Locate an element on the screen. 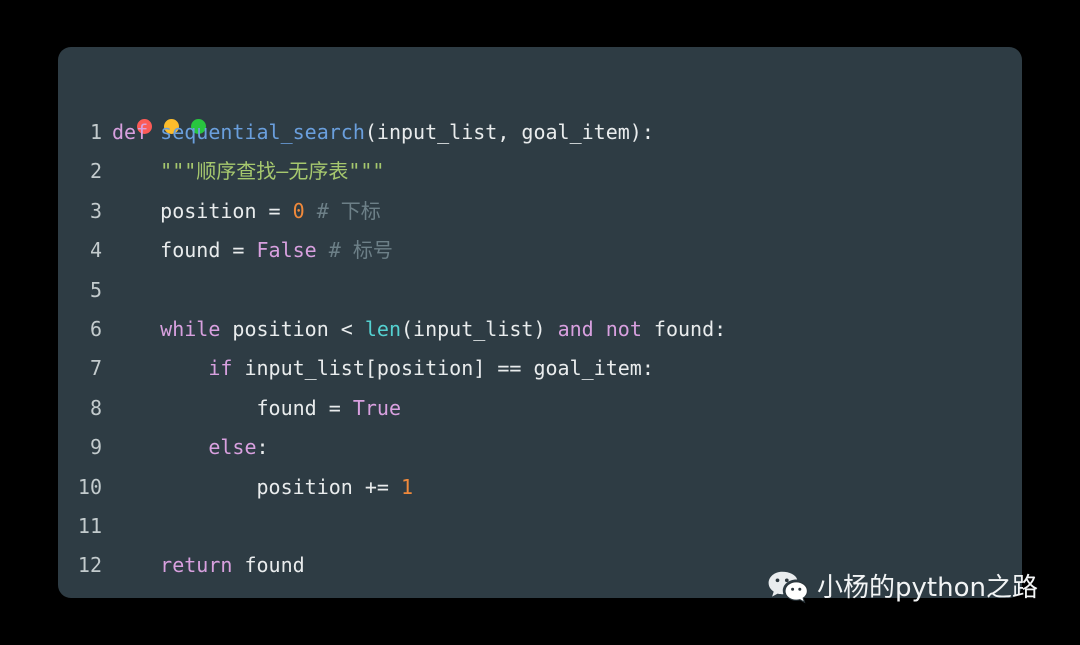 The width and height of the screenshot is (1080, 645). code-line-text: return found is located at coordinates (208, 565).